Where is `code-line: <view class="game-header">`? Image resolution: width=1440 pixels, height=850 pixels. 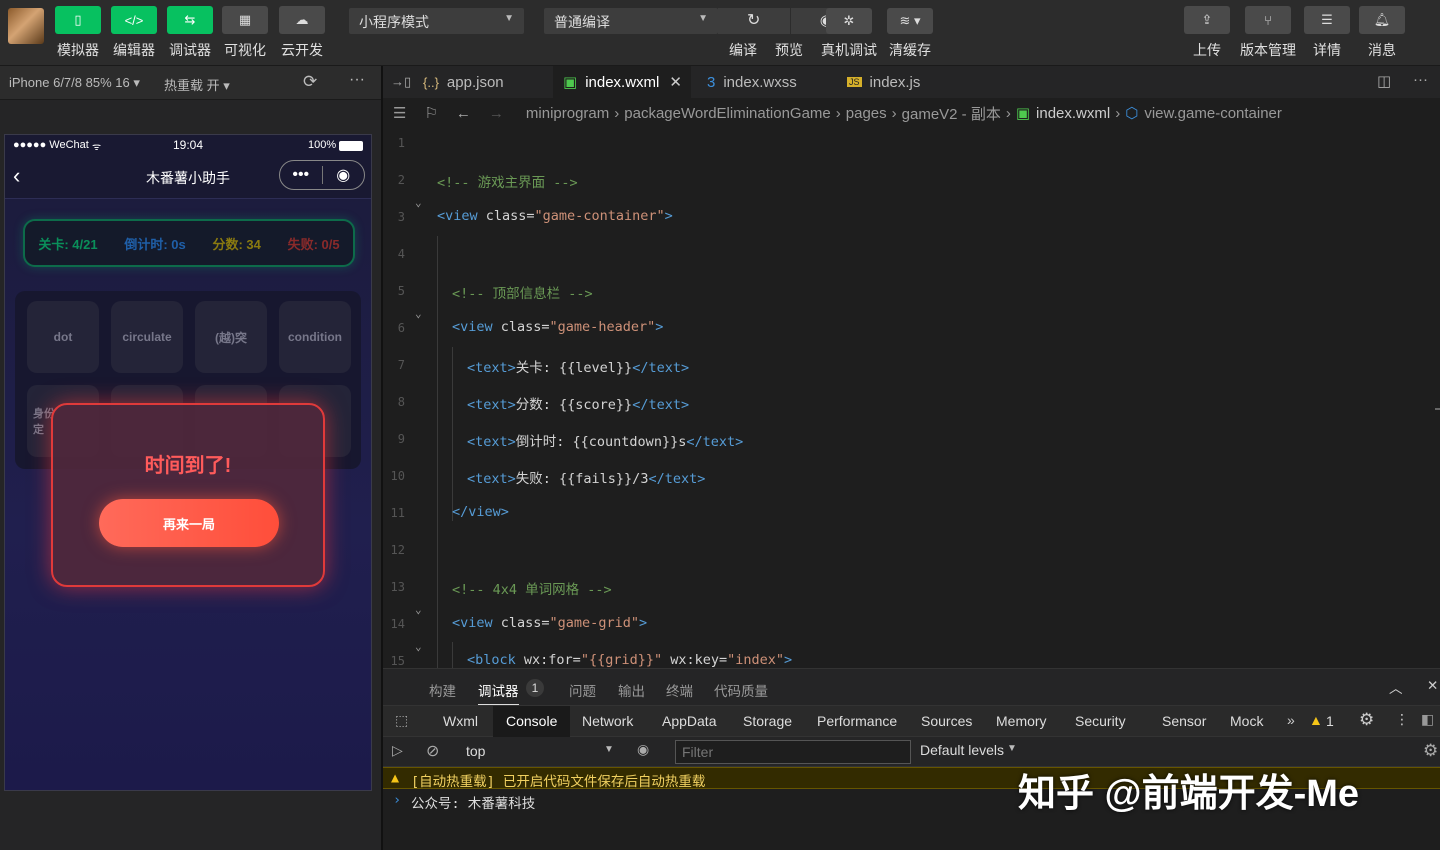
code-line: <view class="game-header"> is located at coordinates (558, 327).